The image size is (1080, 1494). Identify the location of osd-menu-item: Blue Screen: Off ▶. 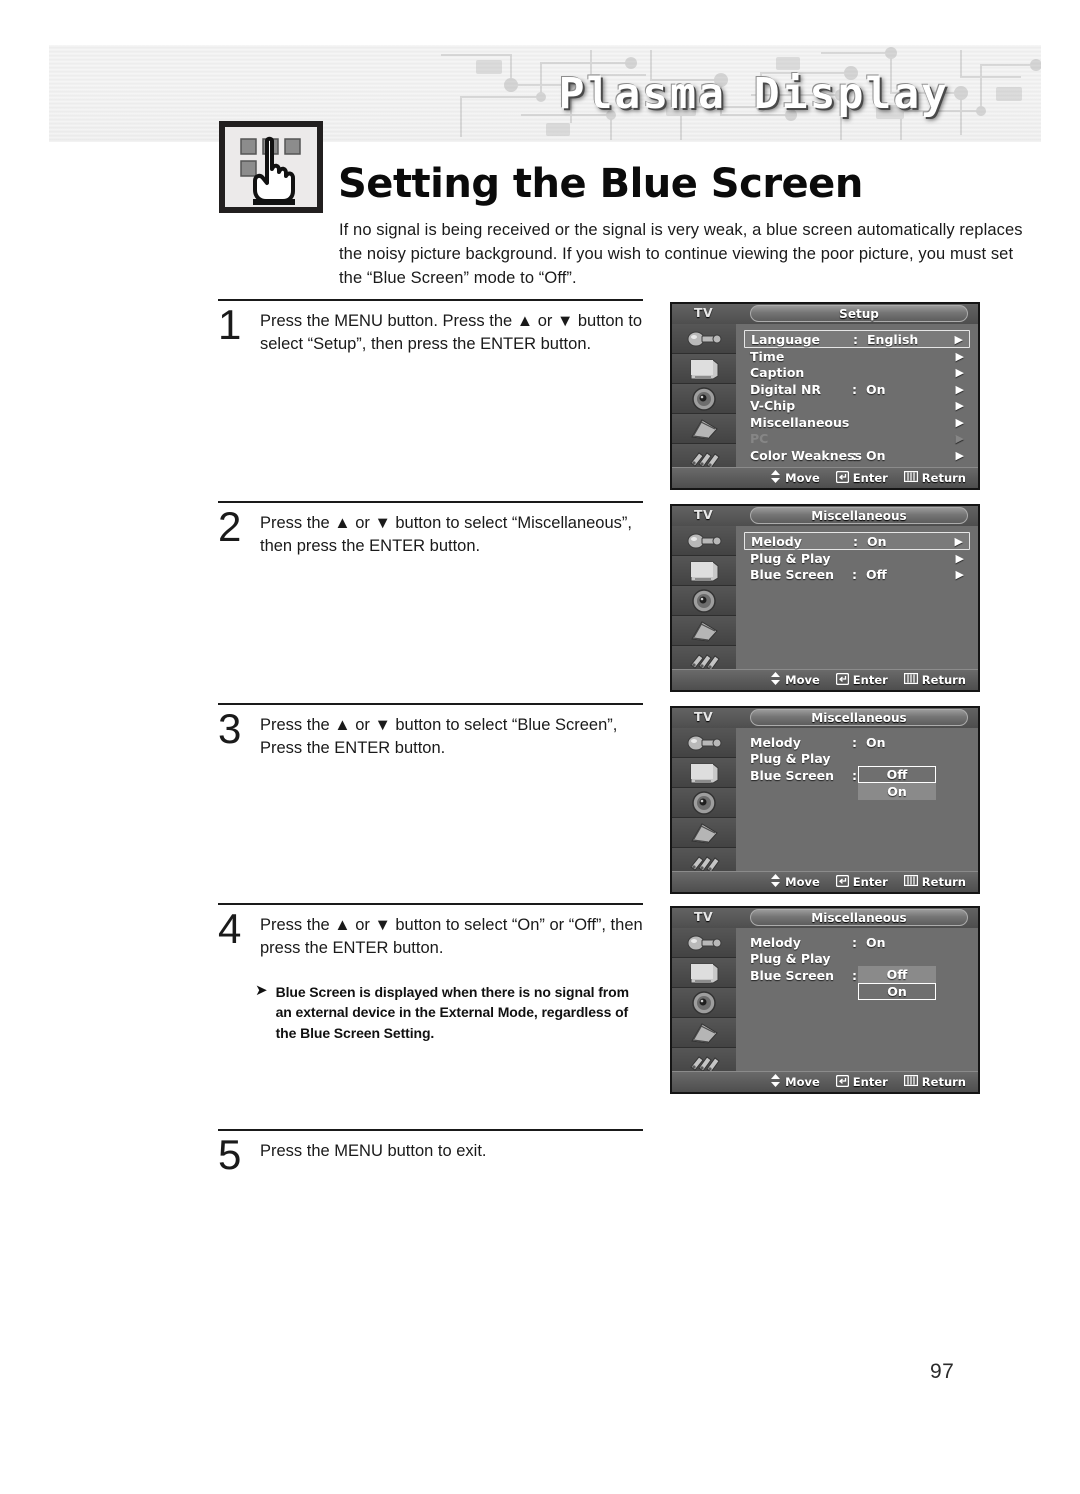
(857, 575).